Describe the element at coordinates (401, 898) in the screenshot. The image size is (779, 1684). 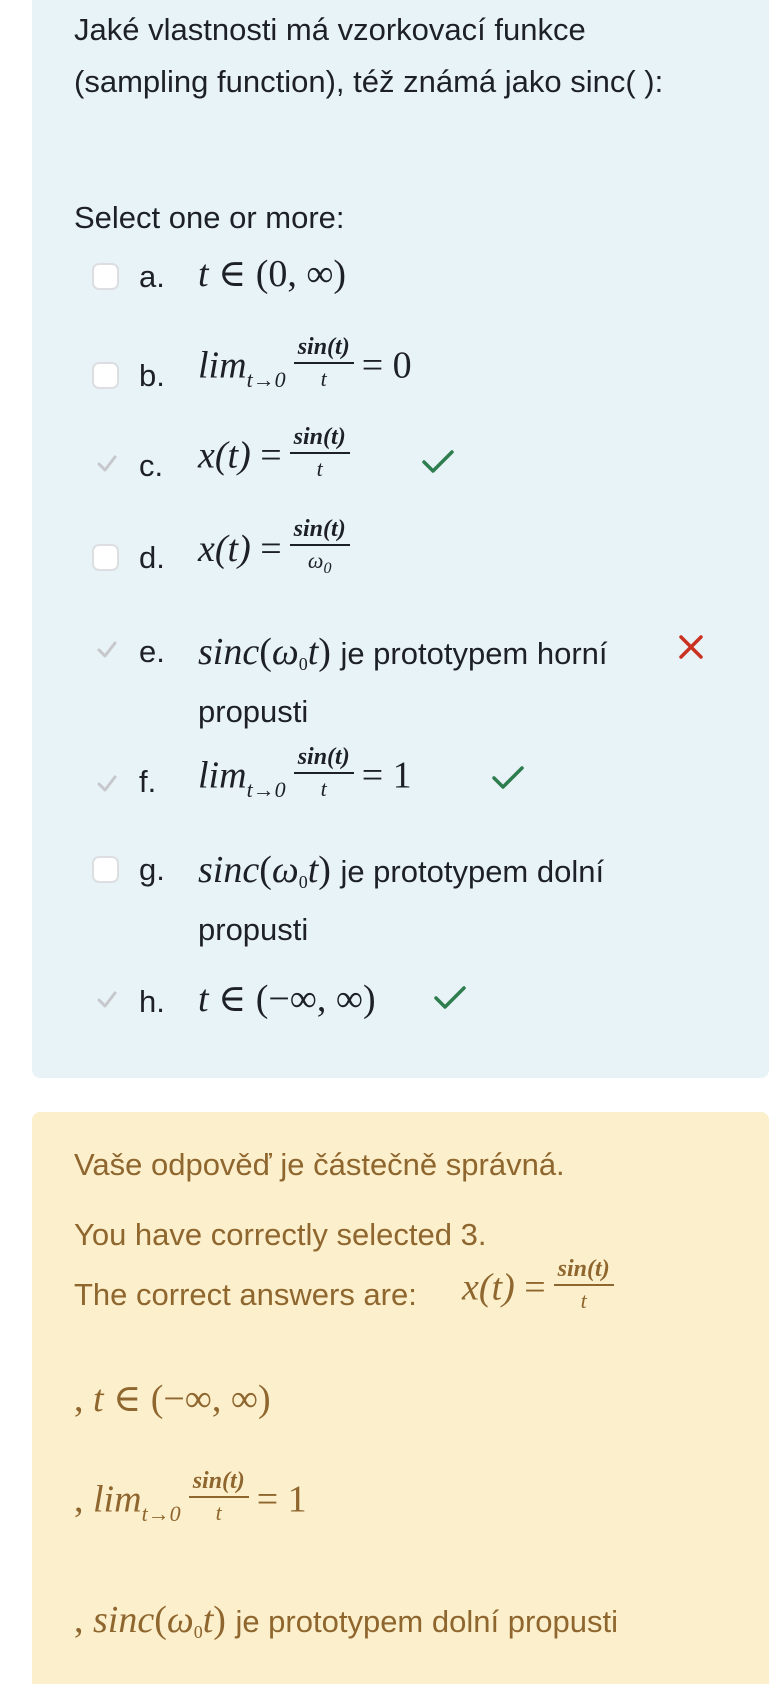
I see `option-g-math: sinc(ω0t) je prototypem dolní propusti` at that location.